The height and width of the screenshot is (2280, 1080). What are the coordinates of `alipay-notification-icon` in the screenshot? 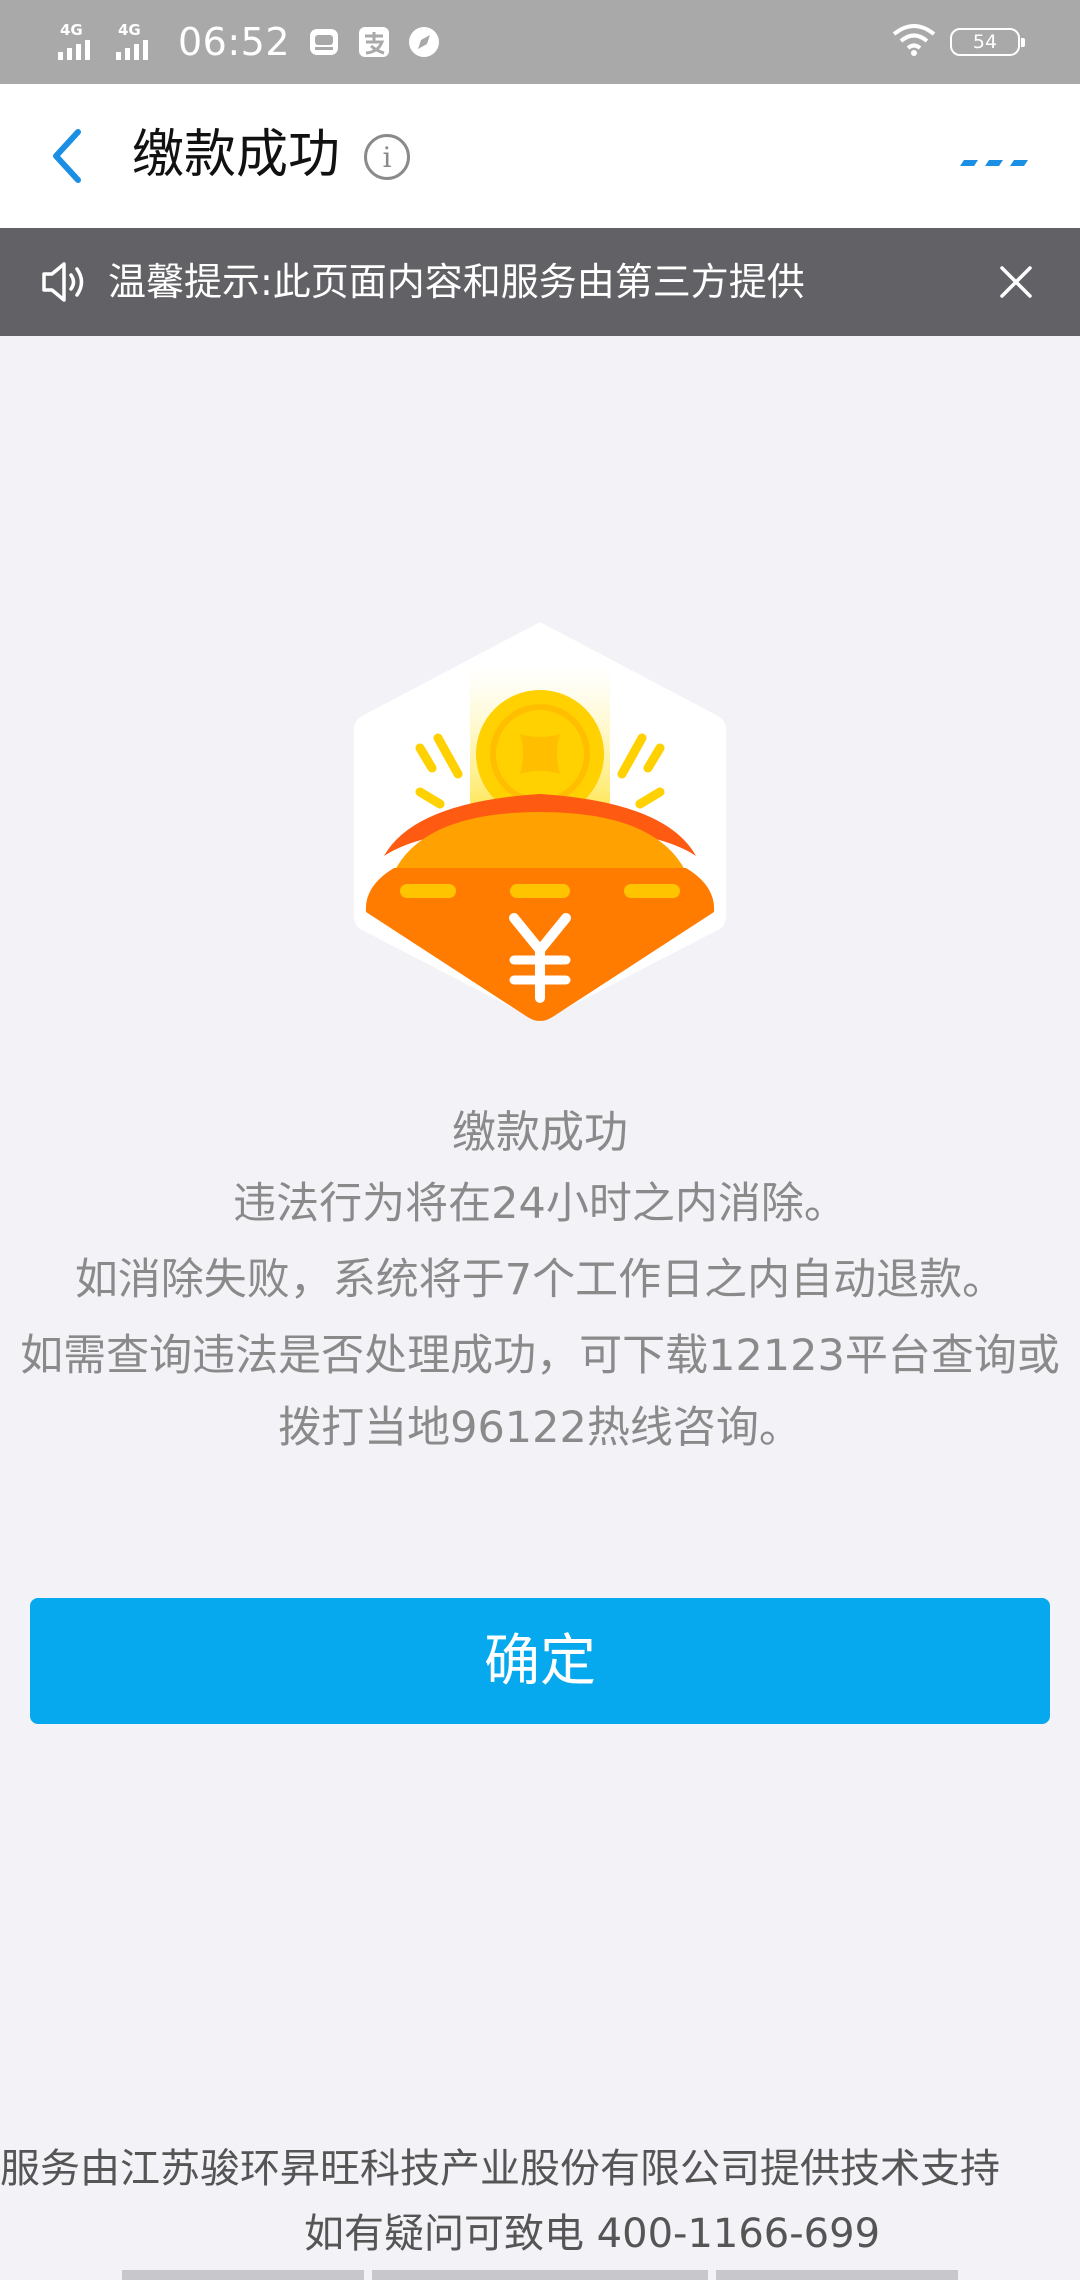 It's located at (374, 42).